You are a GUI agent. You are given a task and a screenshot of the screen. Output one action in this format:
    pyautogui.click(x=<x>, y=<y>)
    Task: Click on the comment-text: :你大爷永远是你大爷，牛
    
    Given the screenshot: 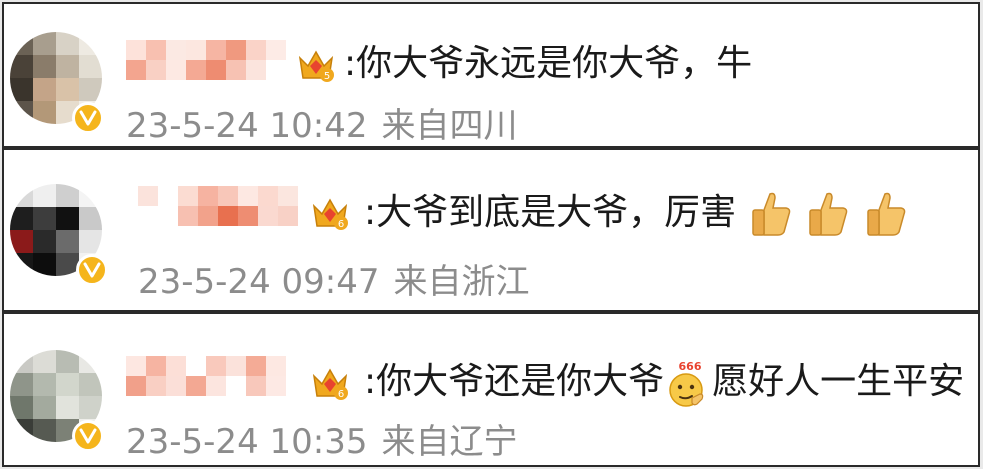 What is the action you would take?
    pyautogui.click(x=548, y=63)
    